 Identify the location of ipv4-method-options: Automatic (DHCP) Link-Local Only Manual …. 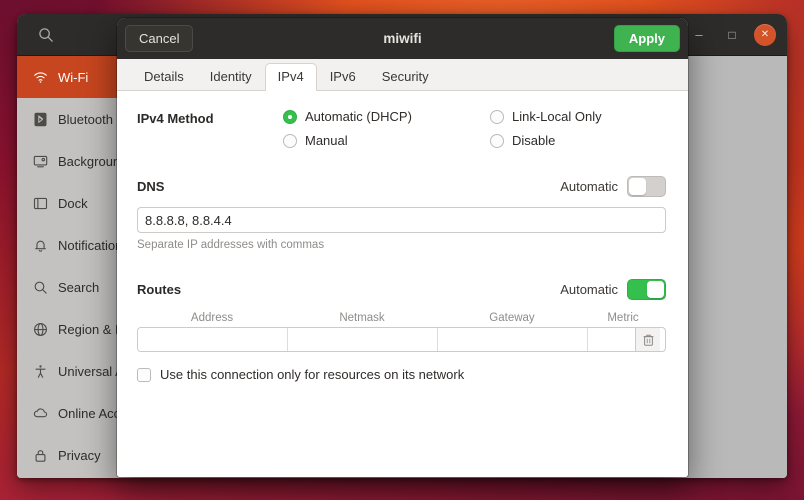
(474, 128).